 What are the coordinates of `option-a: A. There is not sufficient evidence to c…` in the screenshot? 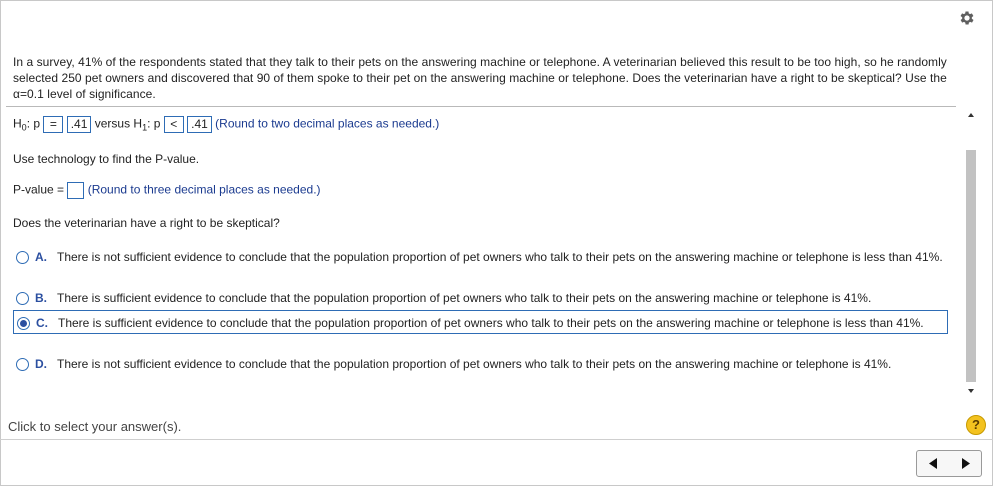 It's located at (480, 257).